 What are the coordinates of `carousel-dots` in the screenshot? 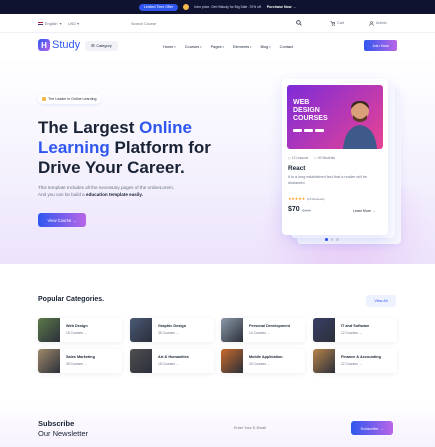 It's located at (332, 239).